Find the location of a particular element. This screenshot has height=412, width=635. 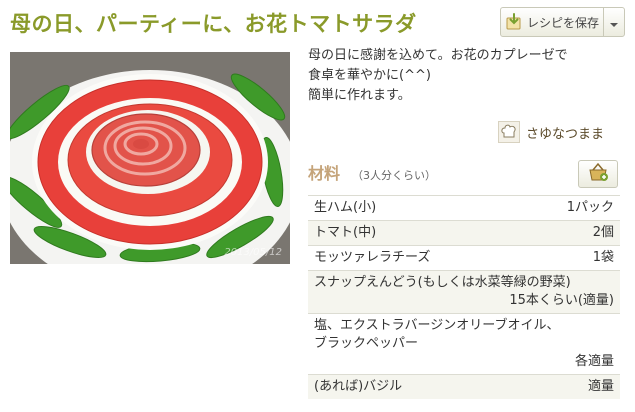

author-link: さゆなつまま is located at coordinates (551, 132).